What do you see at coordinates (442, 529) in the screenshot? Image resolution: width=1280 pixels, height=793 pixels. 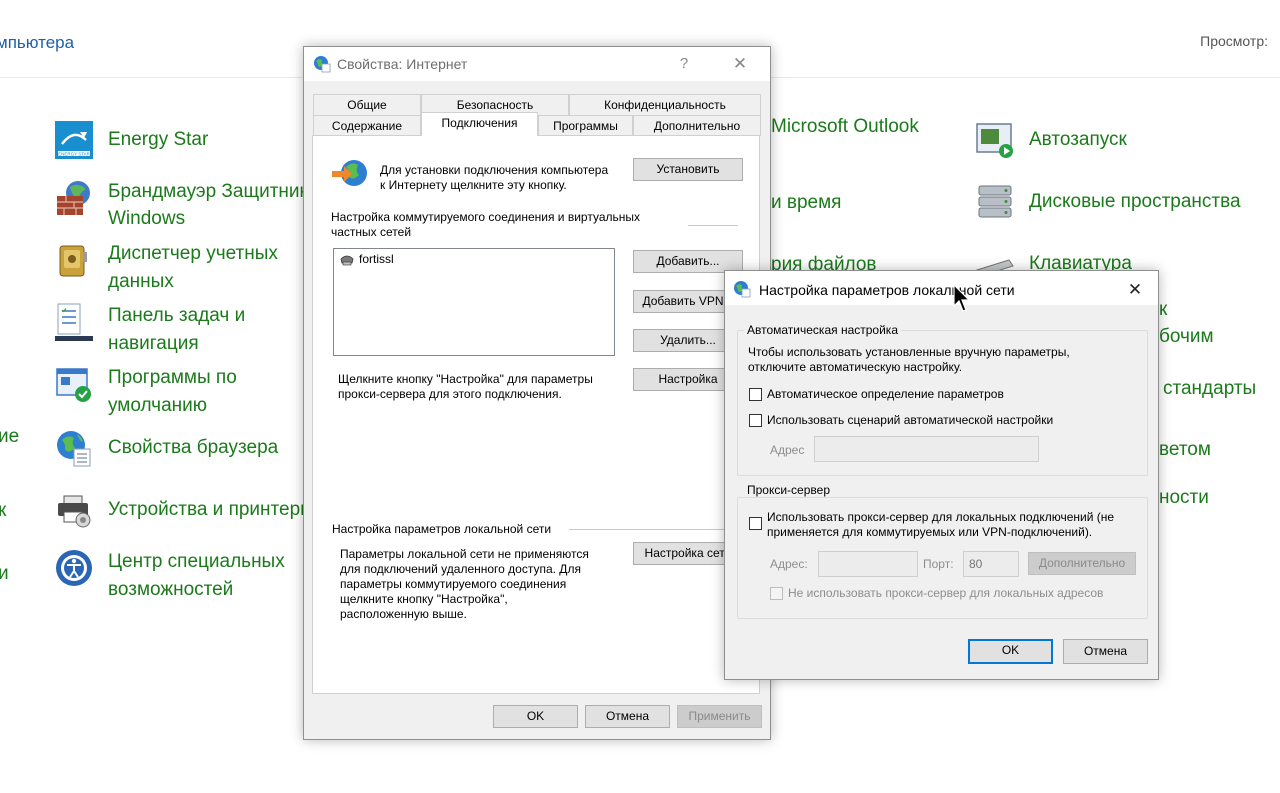 I see `lan-heading: Настройка параметров локальной сети` at bounding box center [442, 529].